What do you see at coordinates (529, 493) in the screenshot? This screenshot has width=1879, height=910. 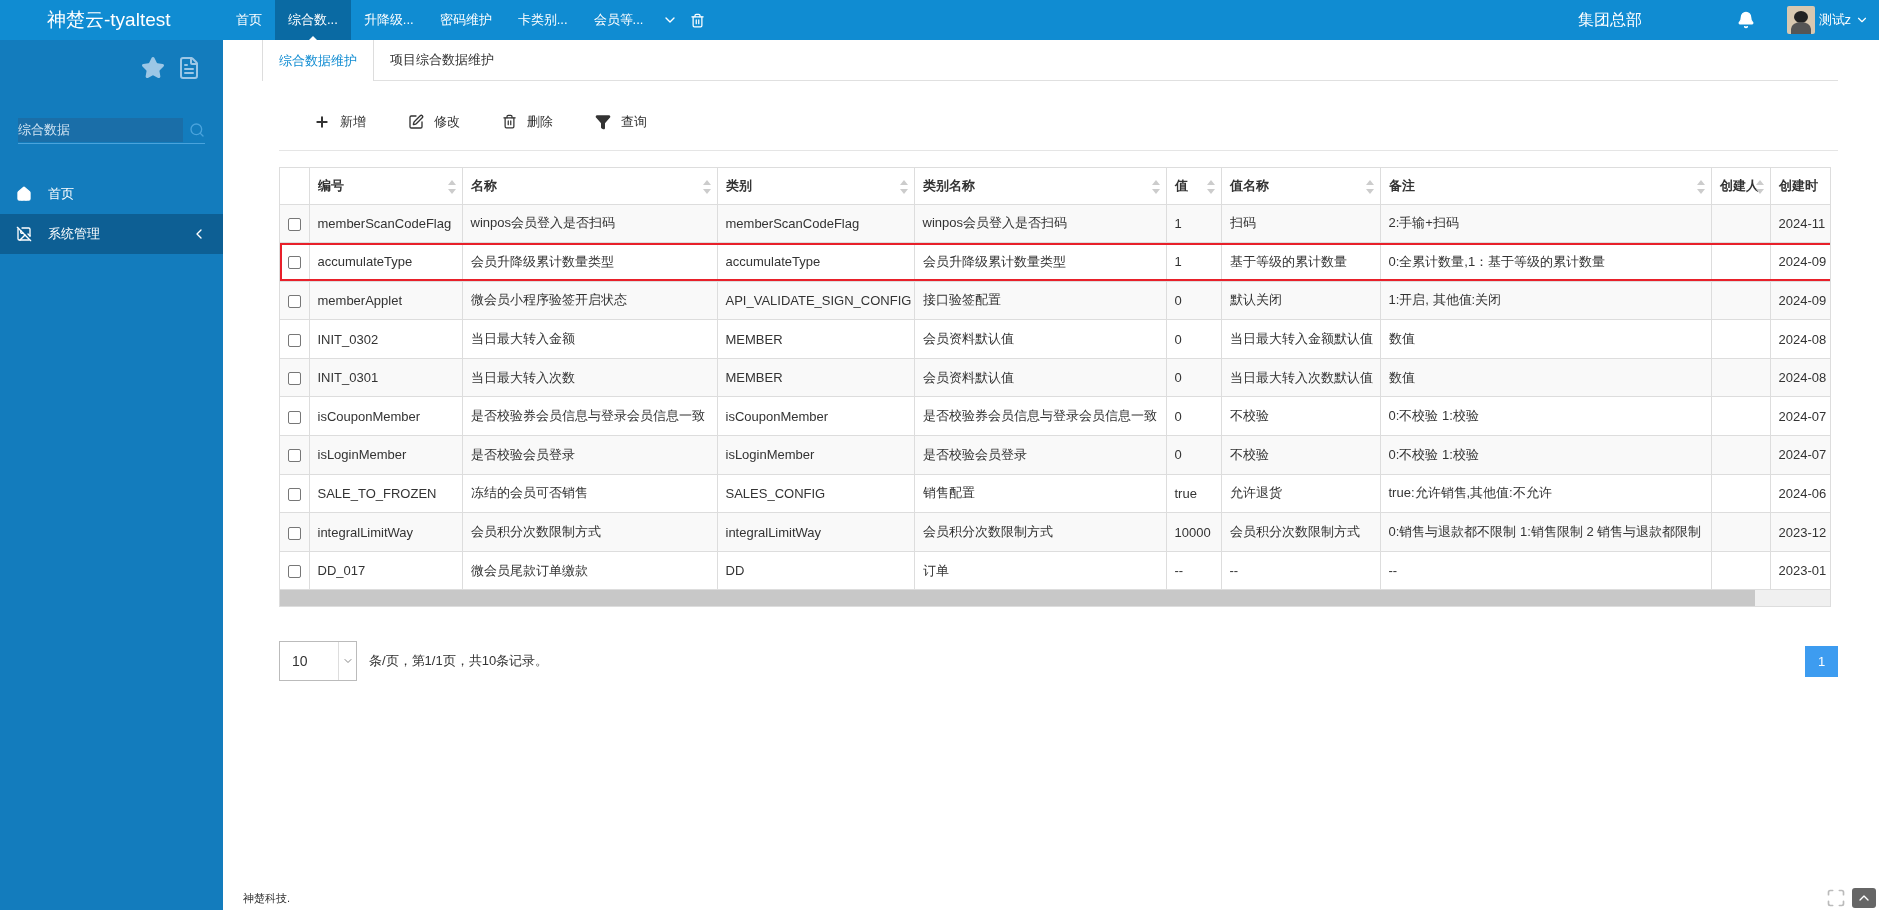 I see `table-cell: 冻结的会员可否销售` at bounding box center [529, 493].